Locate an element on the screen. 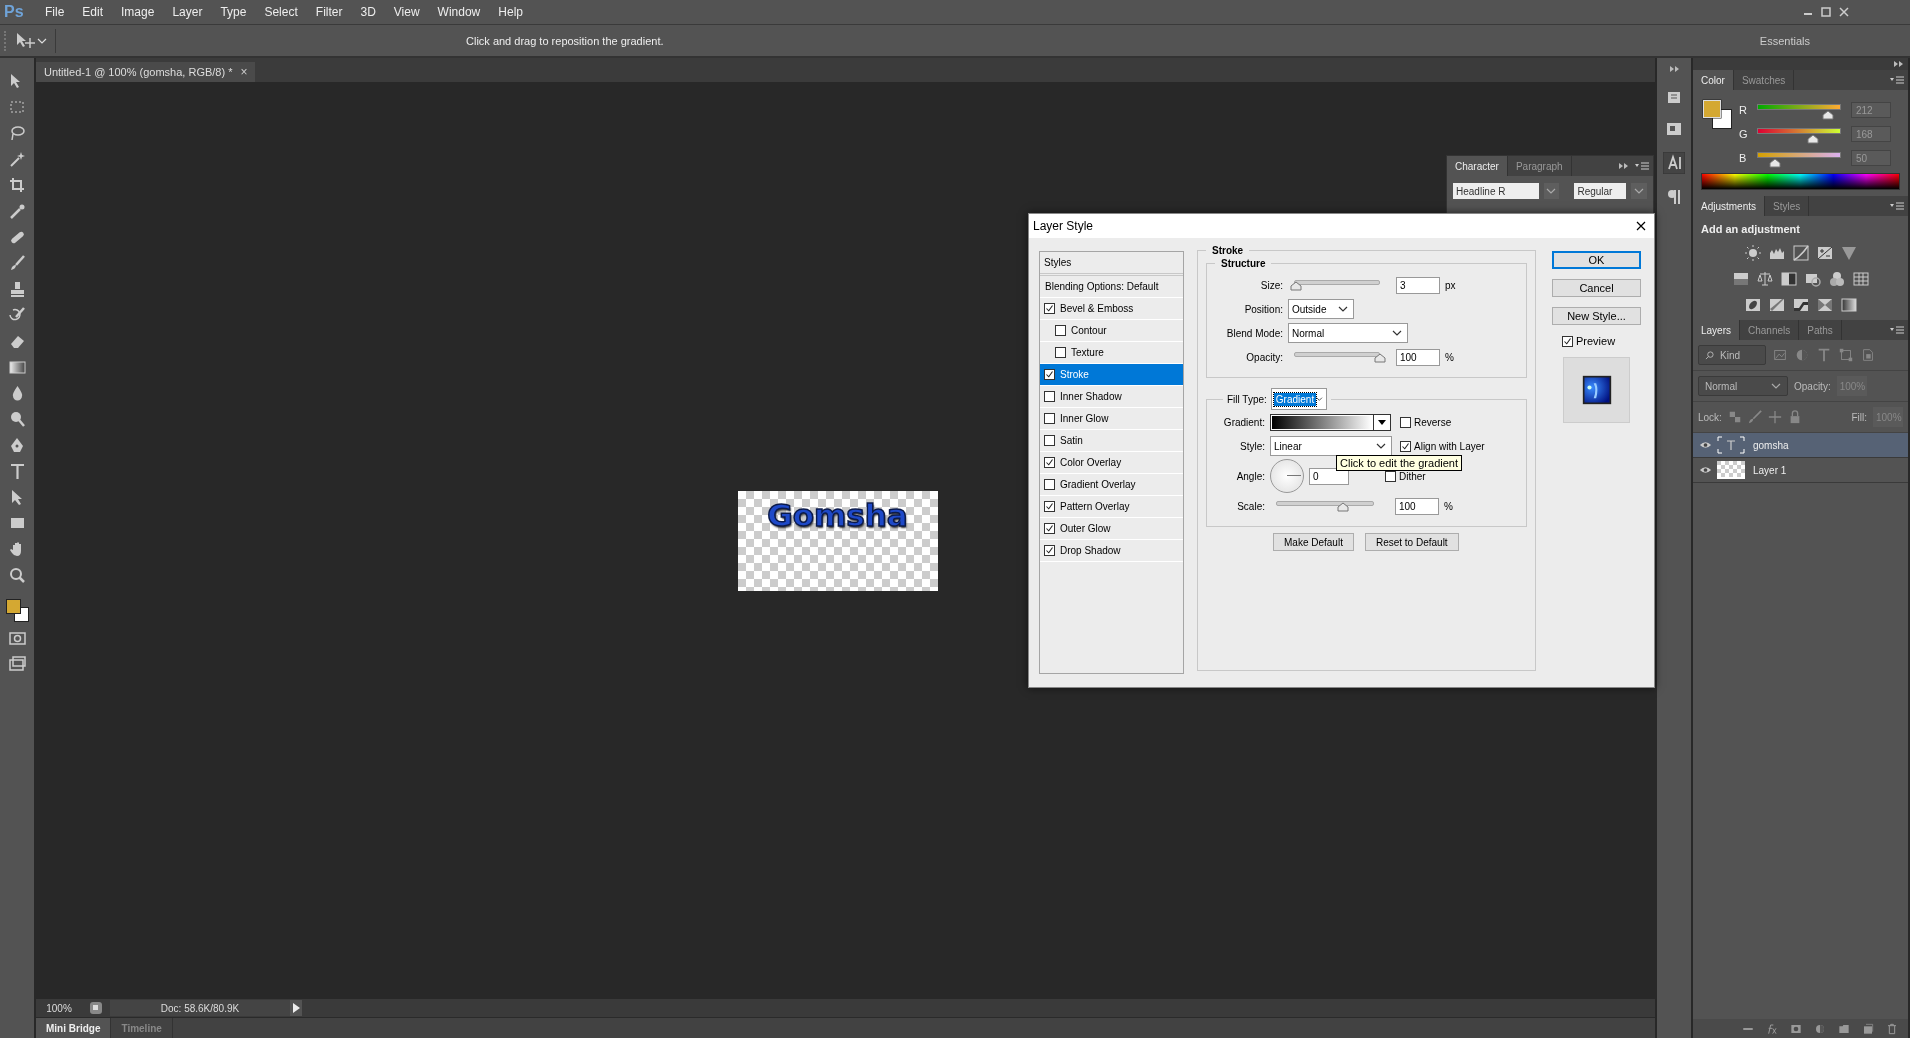 This screenshot has height=1038, width=1910. posterize-icon is located at coordinates (1776, 305).